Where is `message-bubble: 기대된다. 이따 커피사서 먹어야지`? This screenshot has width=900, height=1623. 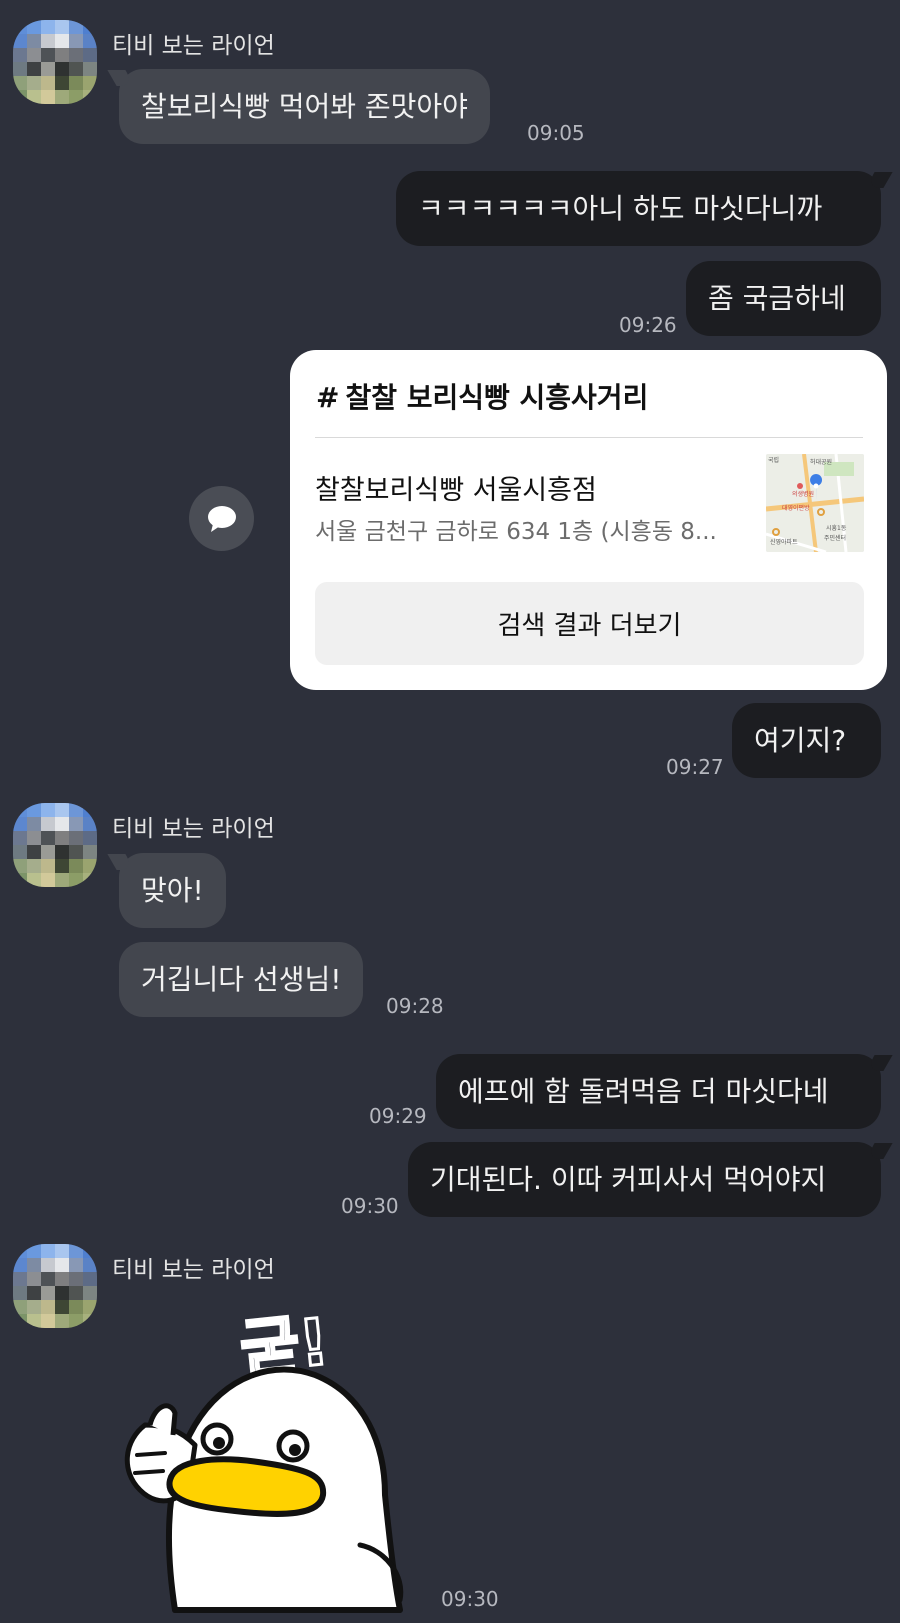
message-bubble: 기대된다. 이따 커피사서 먹어야지 is located at coordinates (644, 1179).